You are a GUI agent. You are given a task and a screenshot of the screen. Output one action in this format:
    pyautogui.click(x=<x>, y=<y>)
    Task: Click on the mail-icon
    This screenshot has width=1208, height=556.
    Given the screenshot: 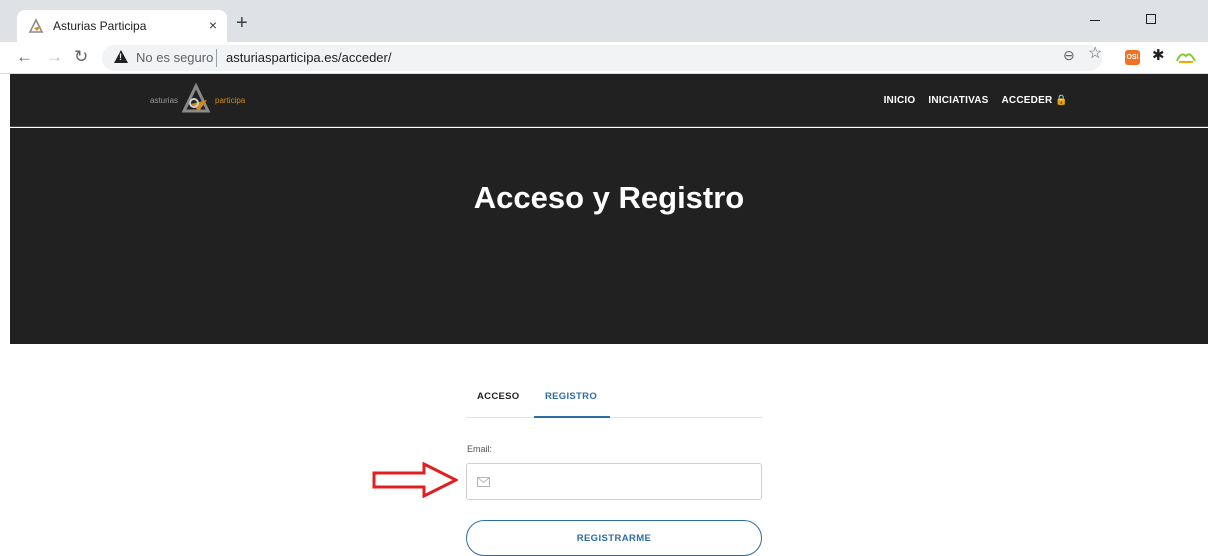 What is the action you would take?
    pyautogui.click(x=483, y=482)
    